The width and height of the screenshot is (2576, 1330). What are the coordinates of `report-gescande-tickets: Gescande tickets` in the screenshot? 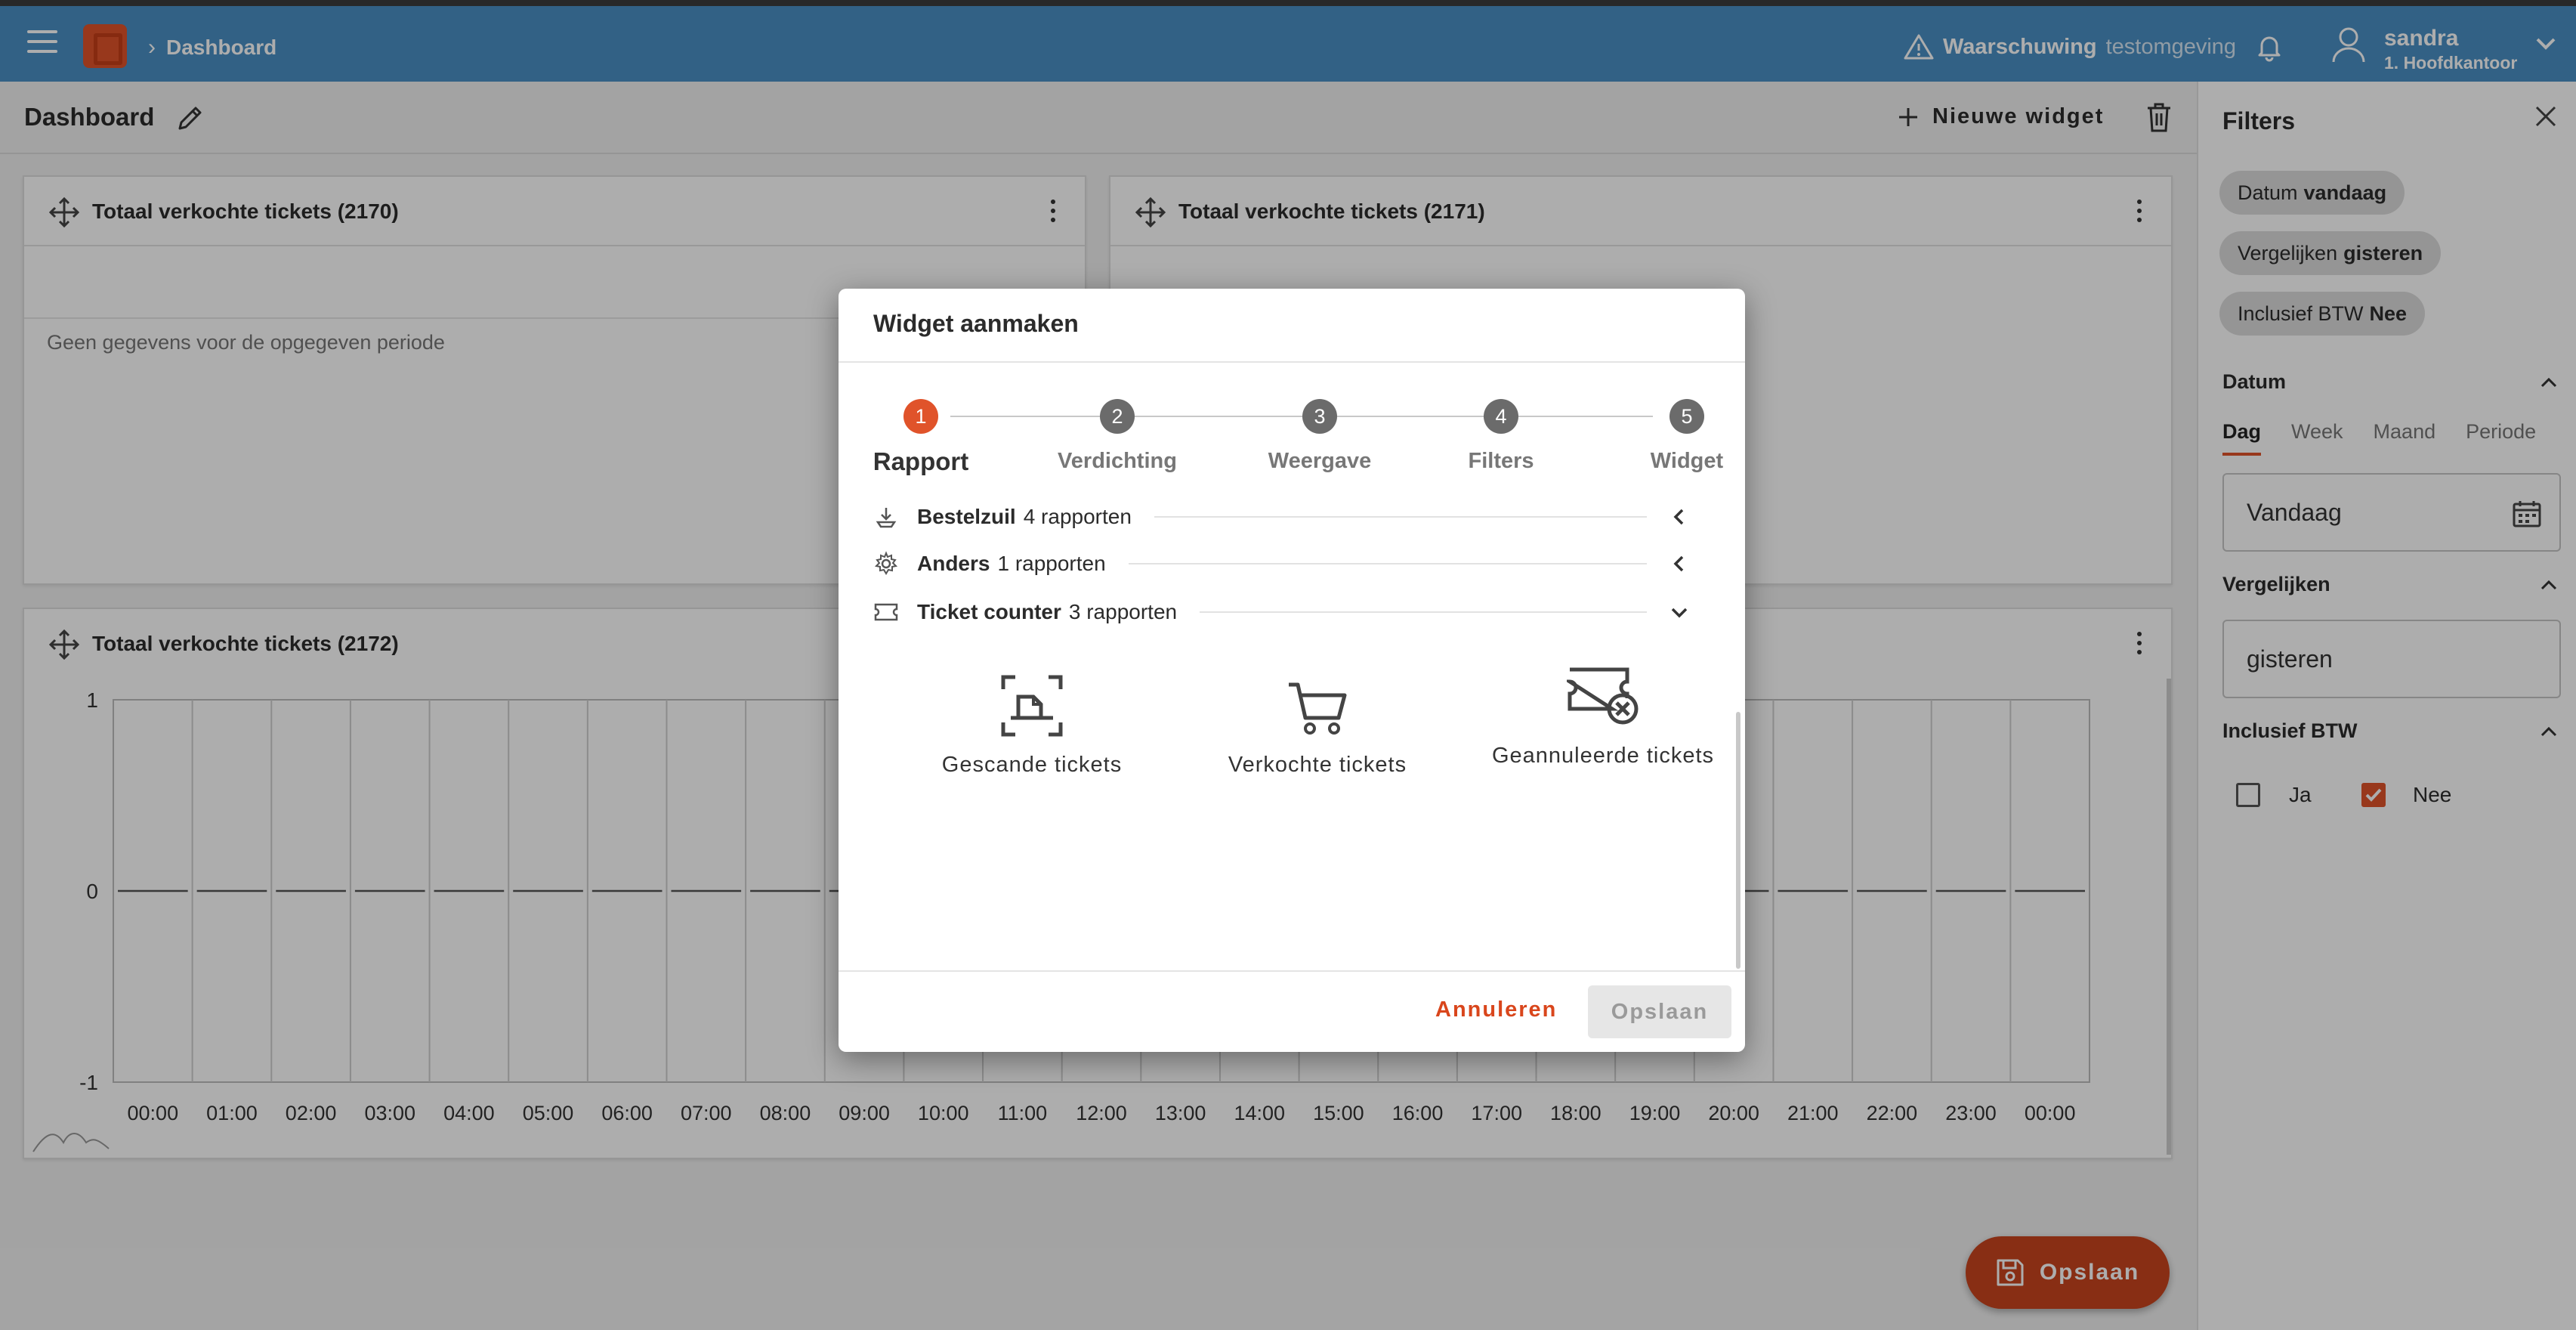 It's located at (1032, 726).